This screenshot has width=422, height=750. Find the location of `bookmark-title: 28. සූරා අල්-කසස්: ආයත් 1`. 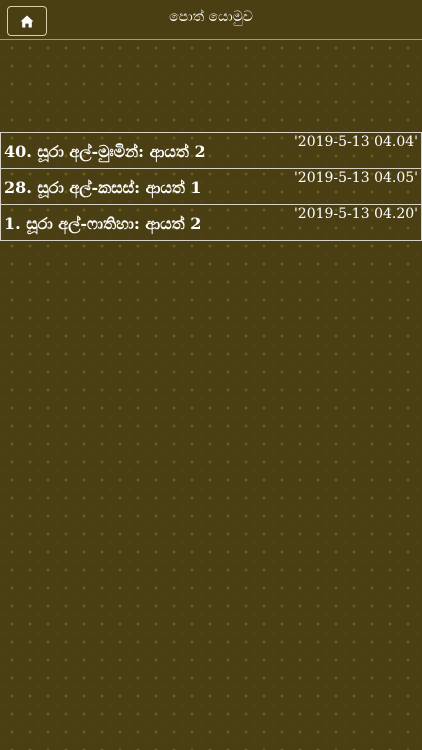

bookmark-title: 28. සූරා අල්-කසස්: ආයත් 1 is located at coordinates (103, 187).